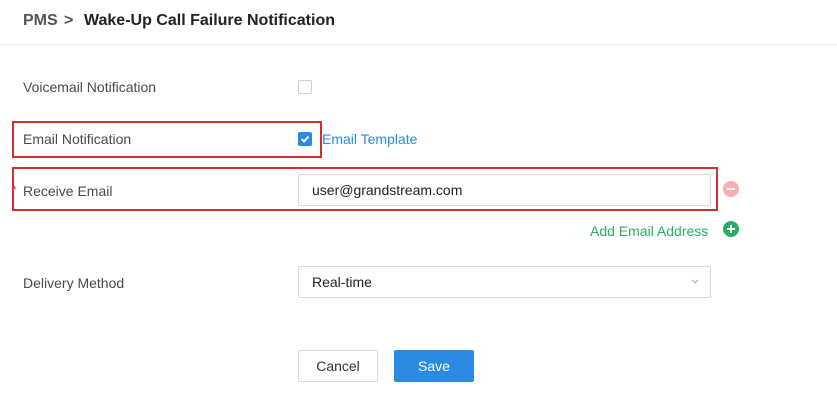  Describe the element at coordinates (90, 87) in the screenshot. I see `voicemail-notification-label: Voicemail Notification` at that location.